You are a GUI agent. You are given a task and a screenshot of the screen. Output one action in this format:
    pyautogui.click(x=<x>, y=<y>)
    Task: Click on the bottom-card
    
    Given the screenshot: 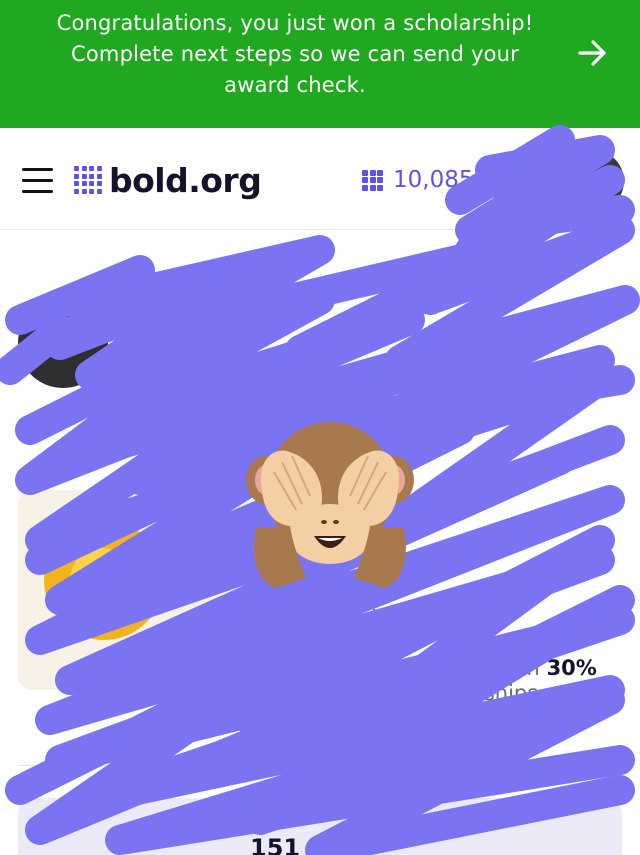 What is the action you would take?
    pyautogui.click(x=320, y=826)
    